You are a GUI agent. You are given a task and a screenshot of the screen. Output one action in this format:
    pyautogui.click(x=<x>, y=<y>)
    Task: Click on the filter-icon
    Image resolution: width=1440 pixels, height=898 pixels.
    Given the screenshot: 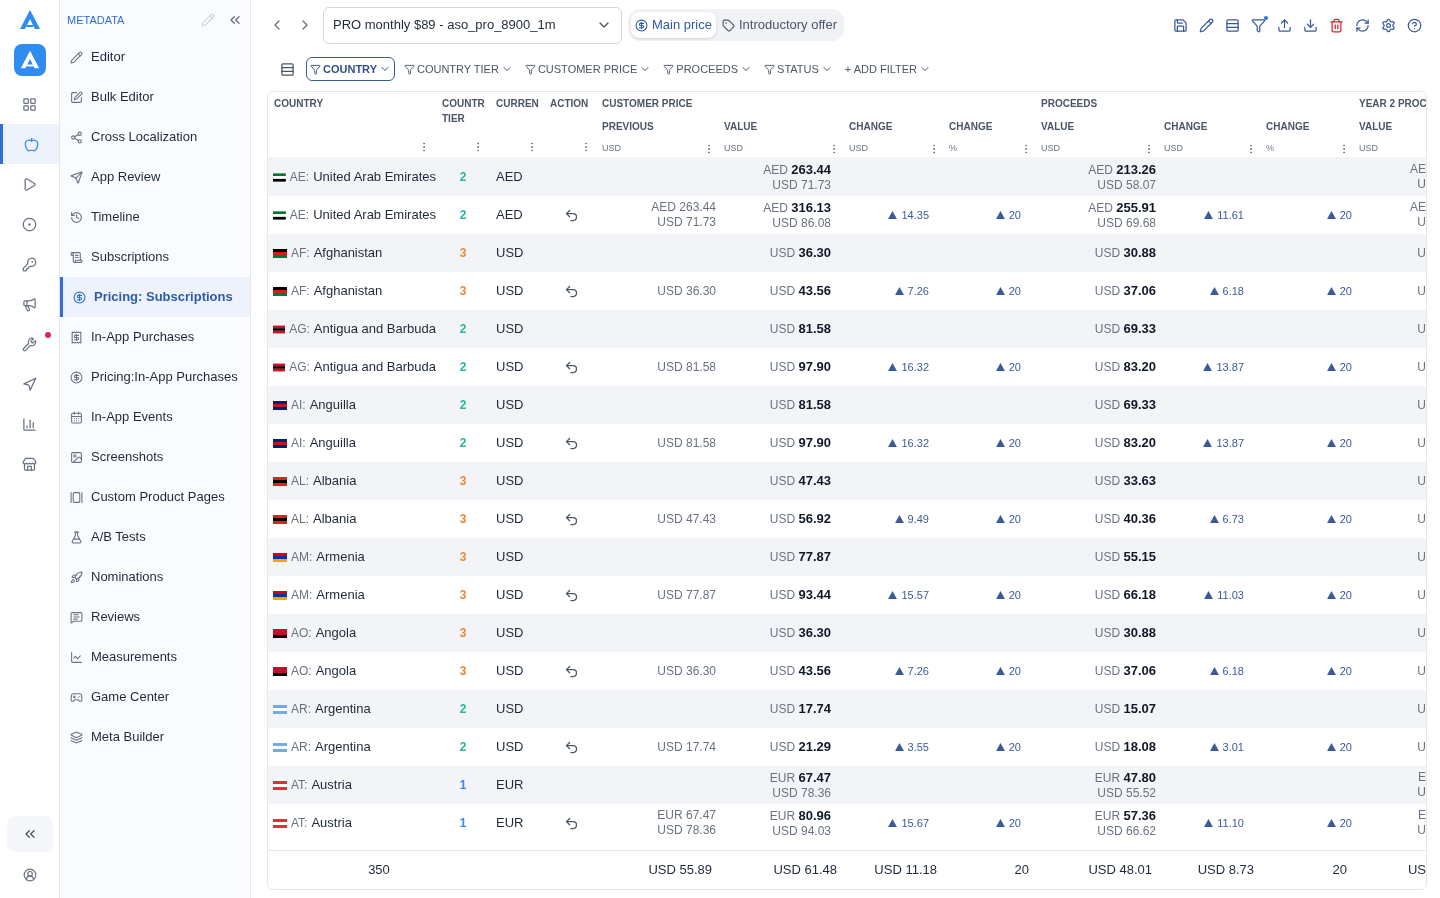 What is the action you would take?
    pyautogui.click(x=1258, y=25)
    